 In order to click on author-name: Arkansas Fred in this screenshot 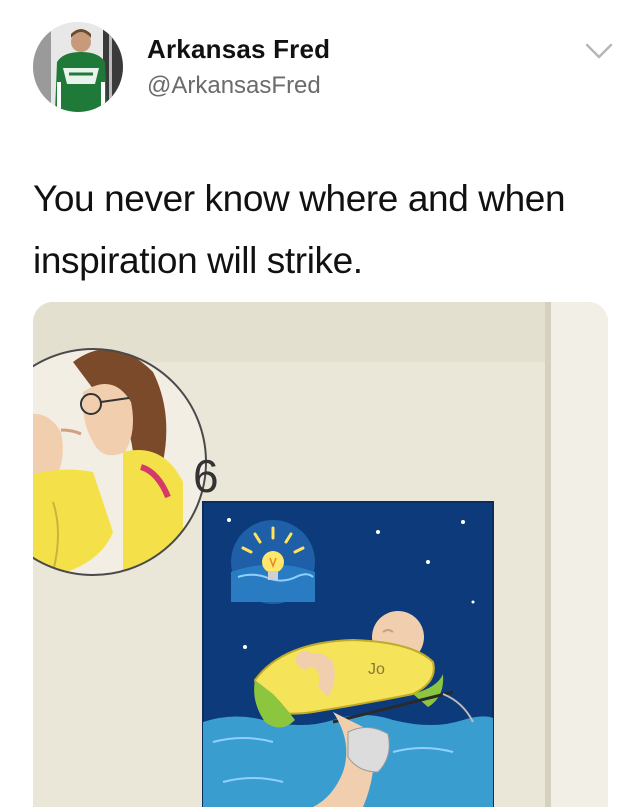, I will do `click(238, 49)`.